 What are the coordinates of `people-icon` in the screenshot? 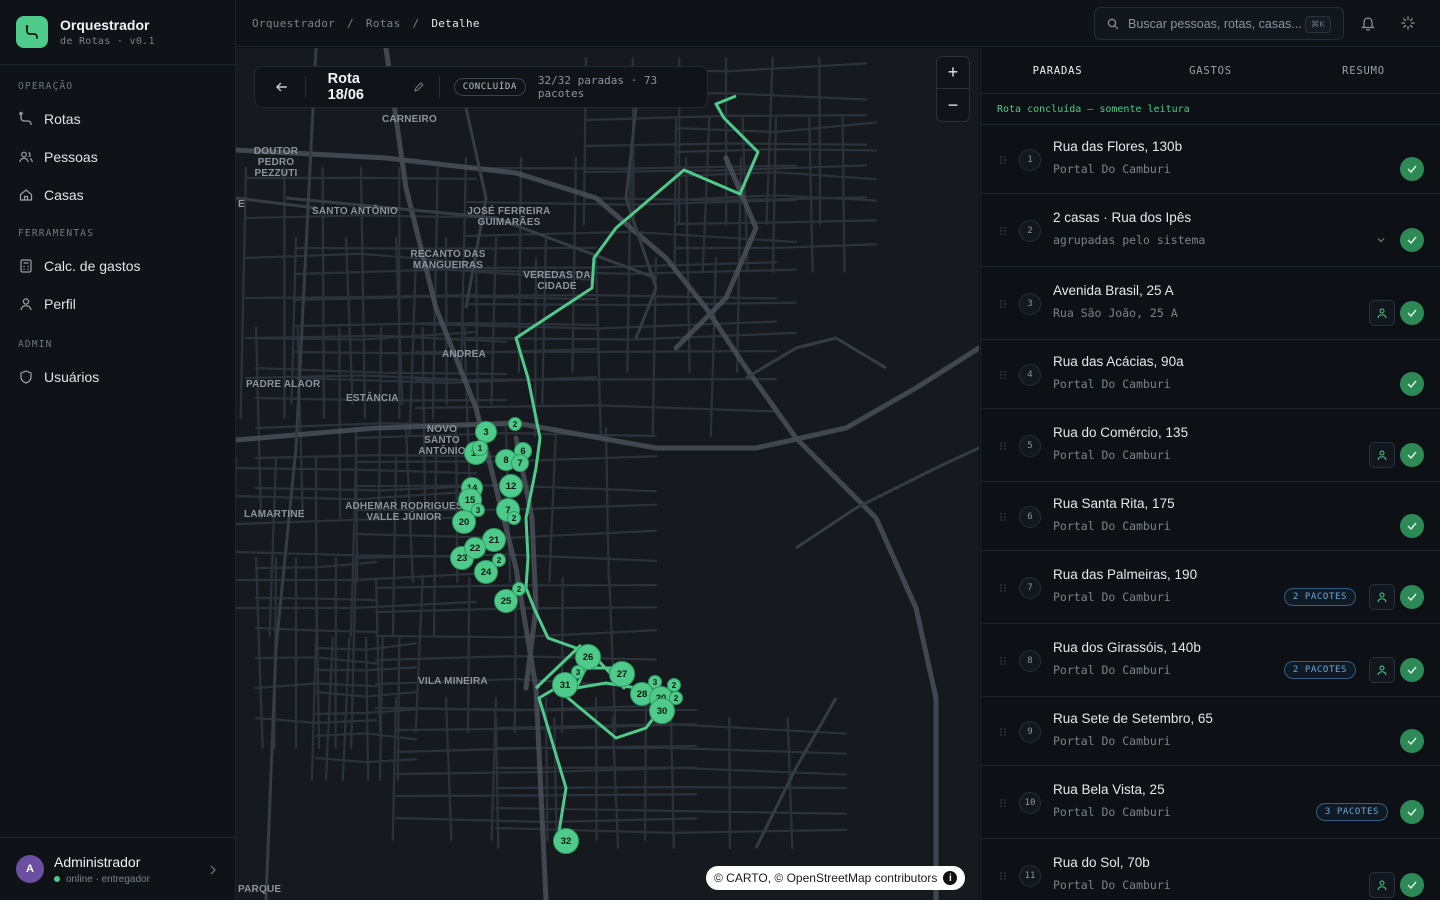 It's located at (26, 157).